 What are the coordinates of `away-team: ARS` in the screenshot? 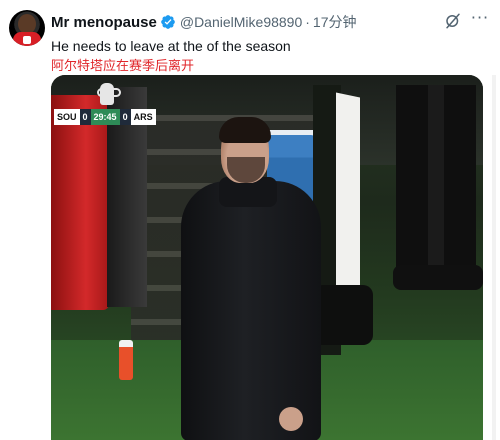 It's located at (143, 117).